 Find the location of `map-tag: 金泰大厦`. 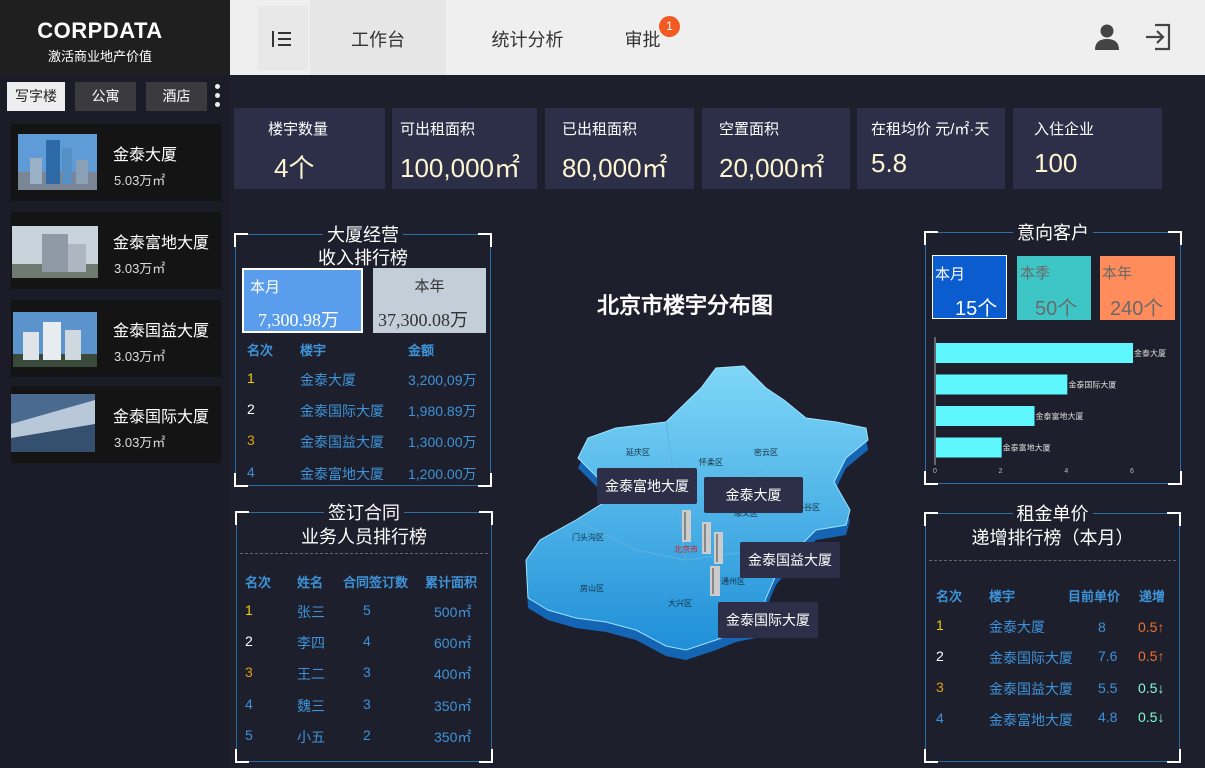

map-tag: 金泰大厦 is located at coordinates (753, 495).